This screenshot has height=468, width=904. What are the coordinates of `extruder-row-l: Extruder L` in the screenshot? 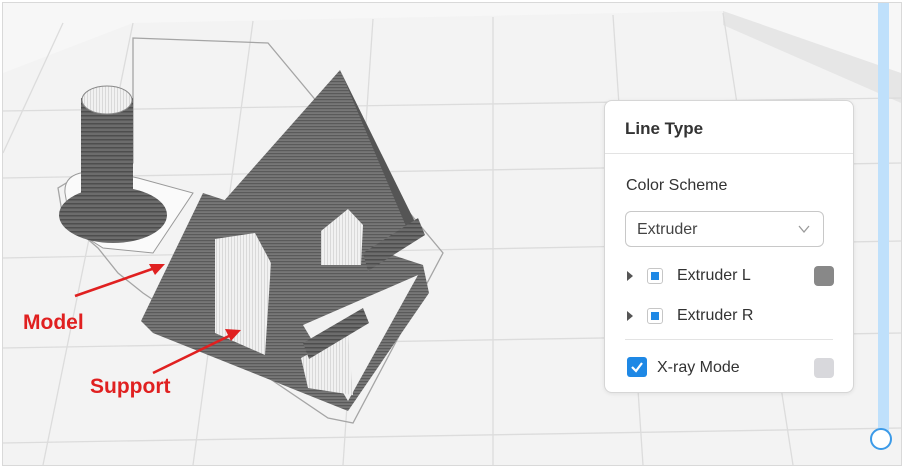 It's located at (732, 277).